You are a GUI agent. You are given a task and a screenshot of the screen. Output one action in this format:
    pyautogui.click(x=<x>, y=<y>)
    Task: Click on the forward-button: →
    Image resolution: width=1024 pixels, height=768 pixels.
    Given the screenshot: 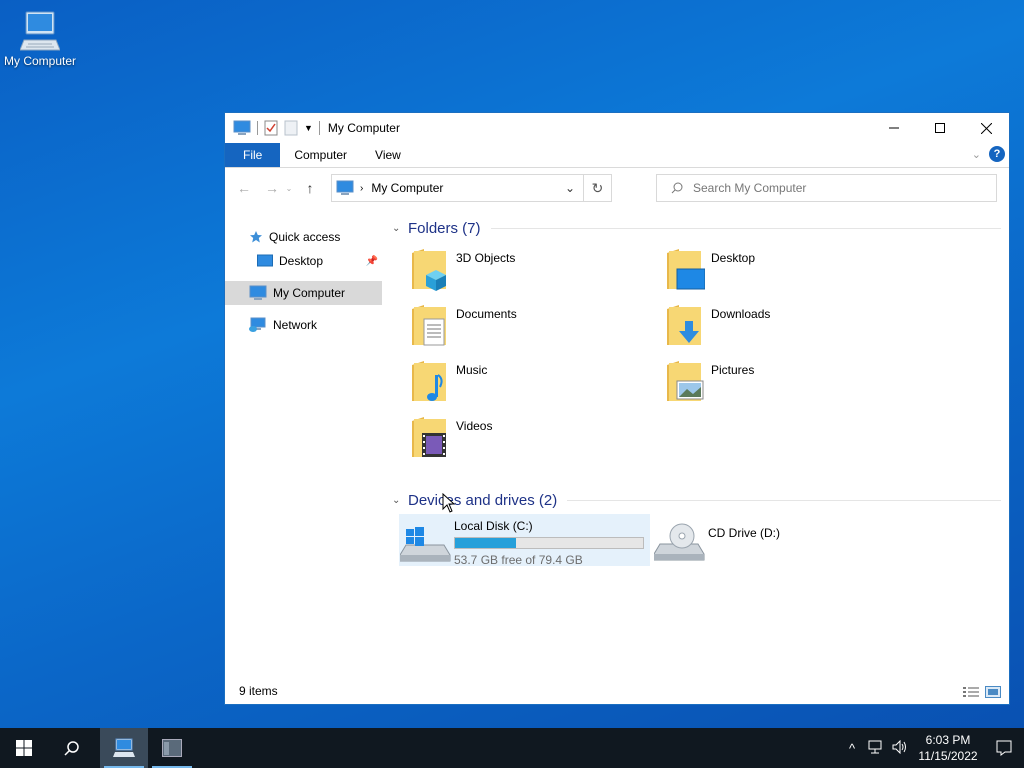 What is the action you would take?
    pyautogui.click(x=272, y=188)
    